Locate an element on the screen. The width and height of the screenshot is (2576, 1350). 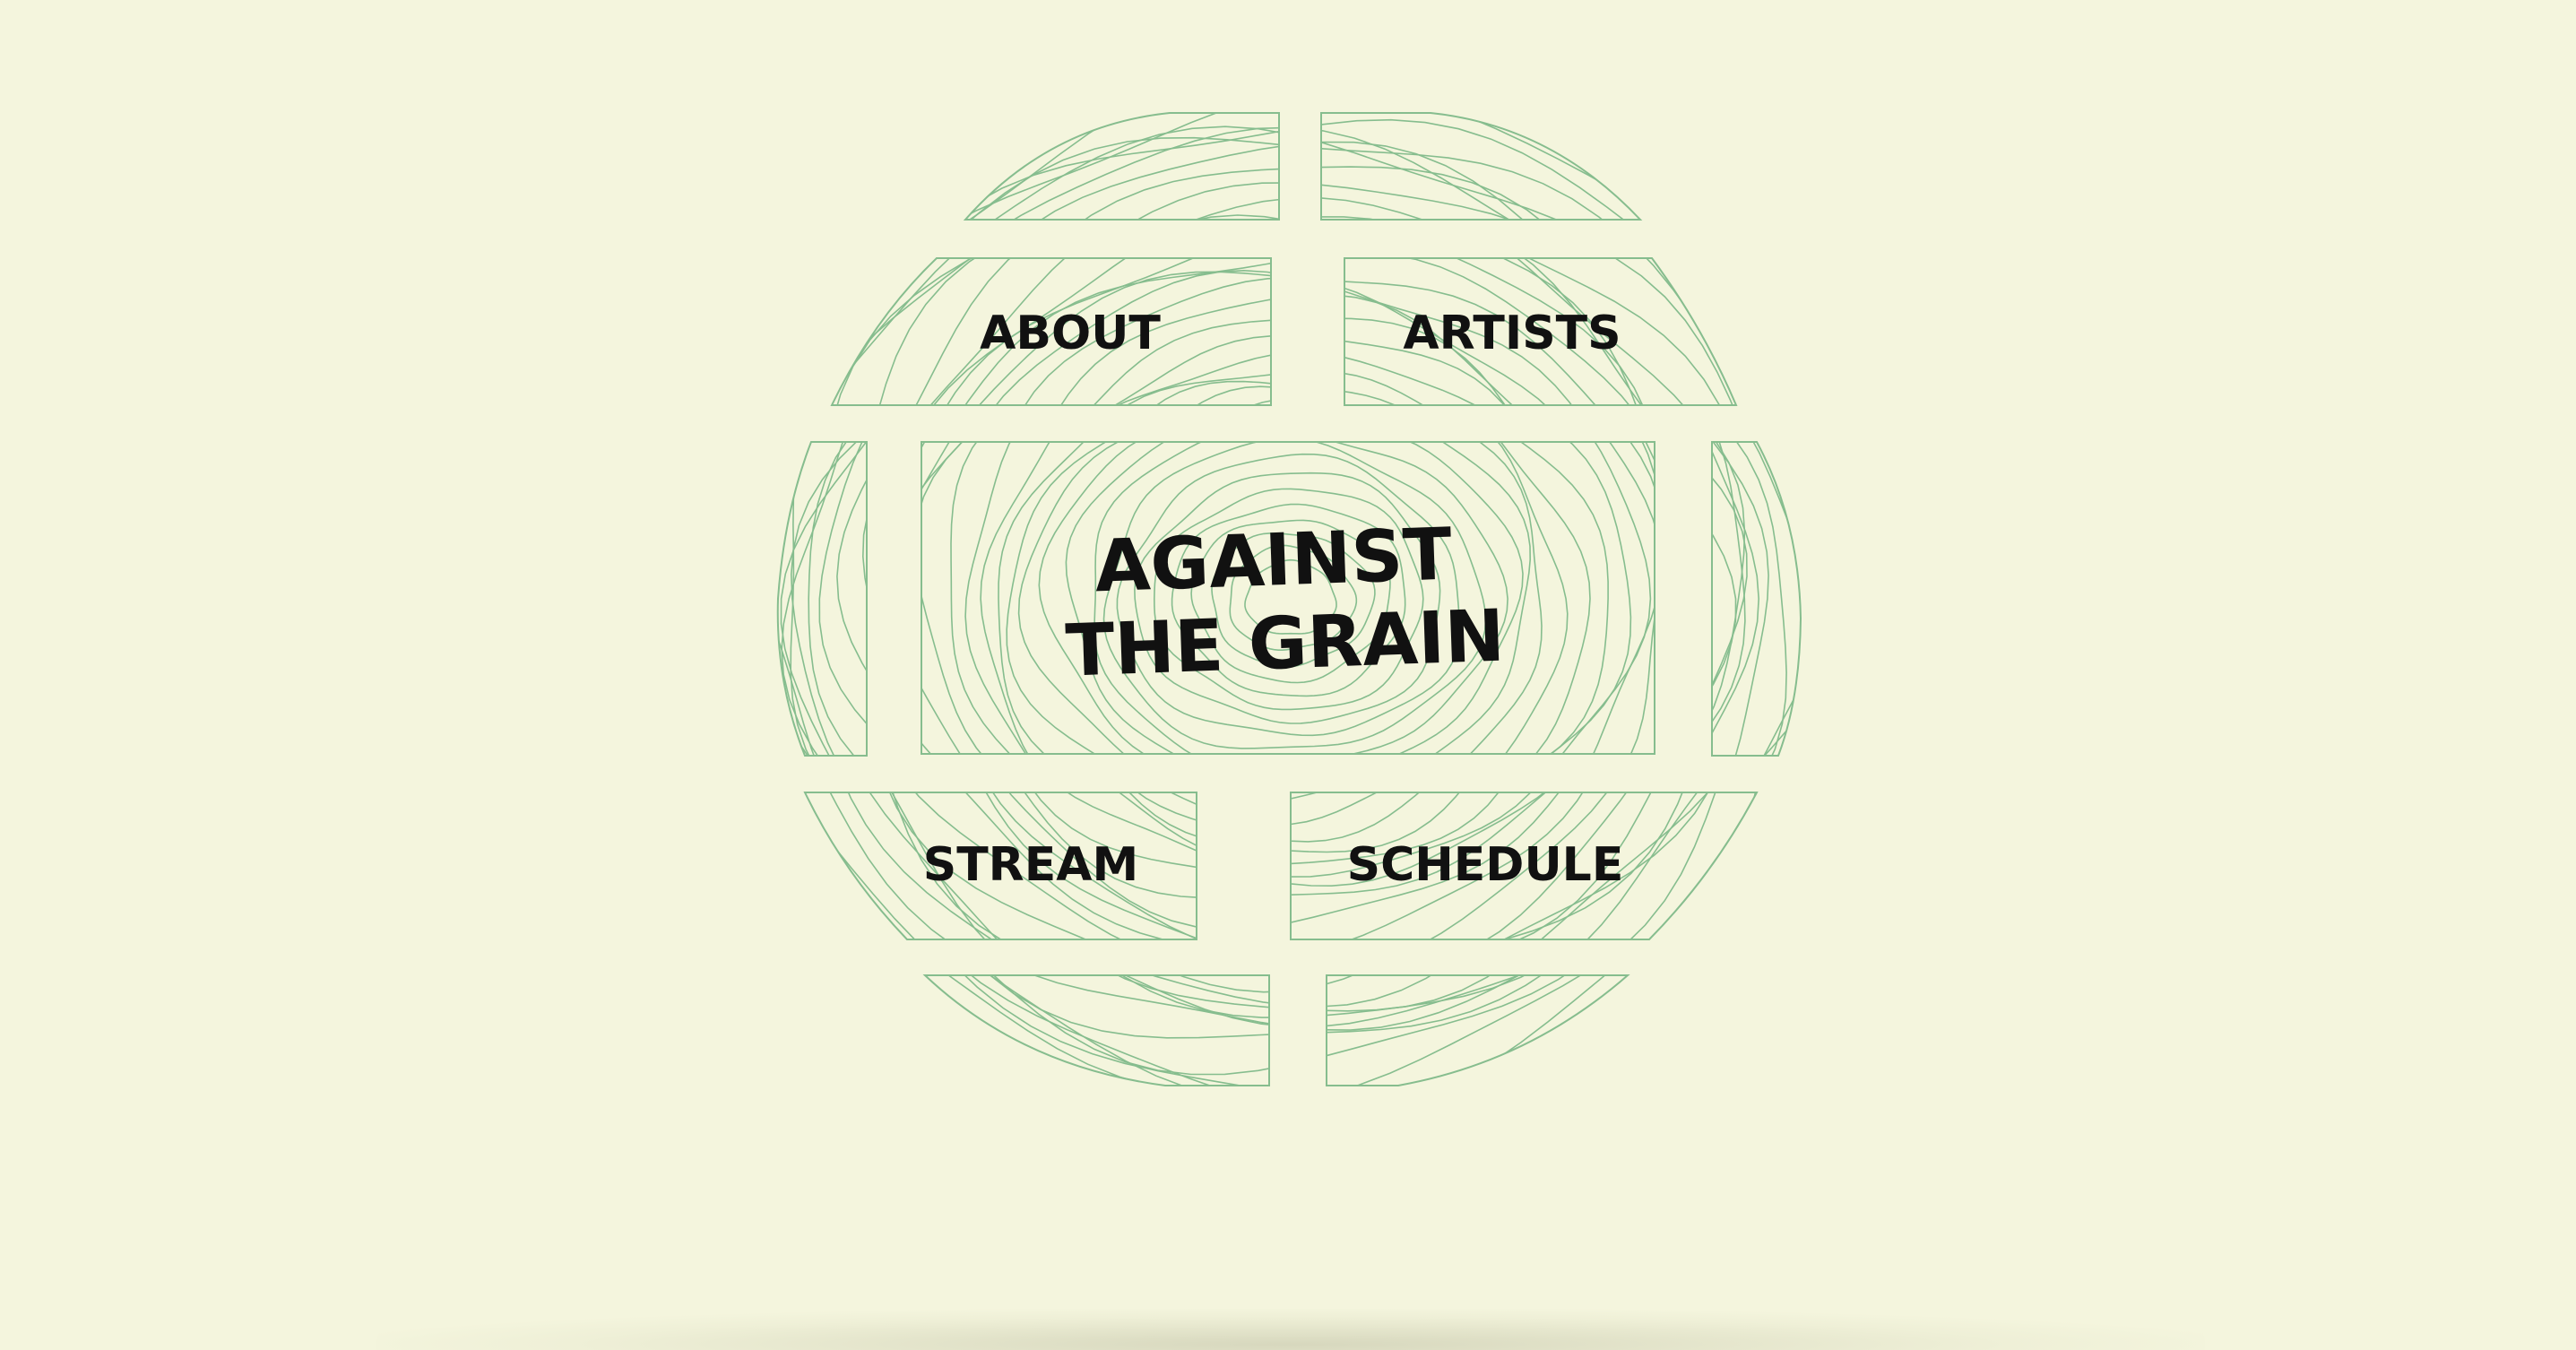
nav-artists-link: ARTISTS is located at coordinates (1512, 334).